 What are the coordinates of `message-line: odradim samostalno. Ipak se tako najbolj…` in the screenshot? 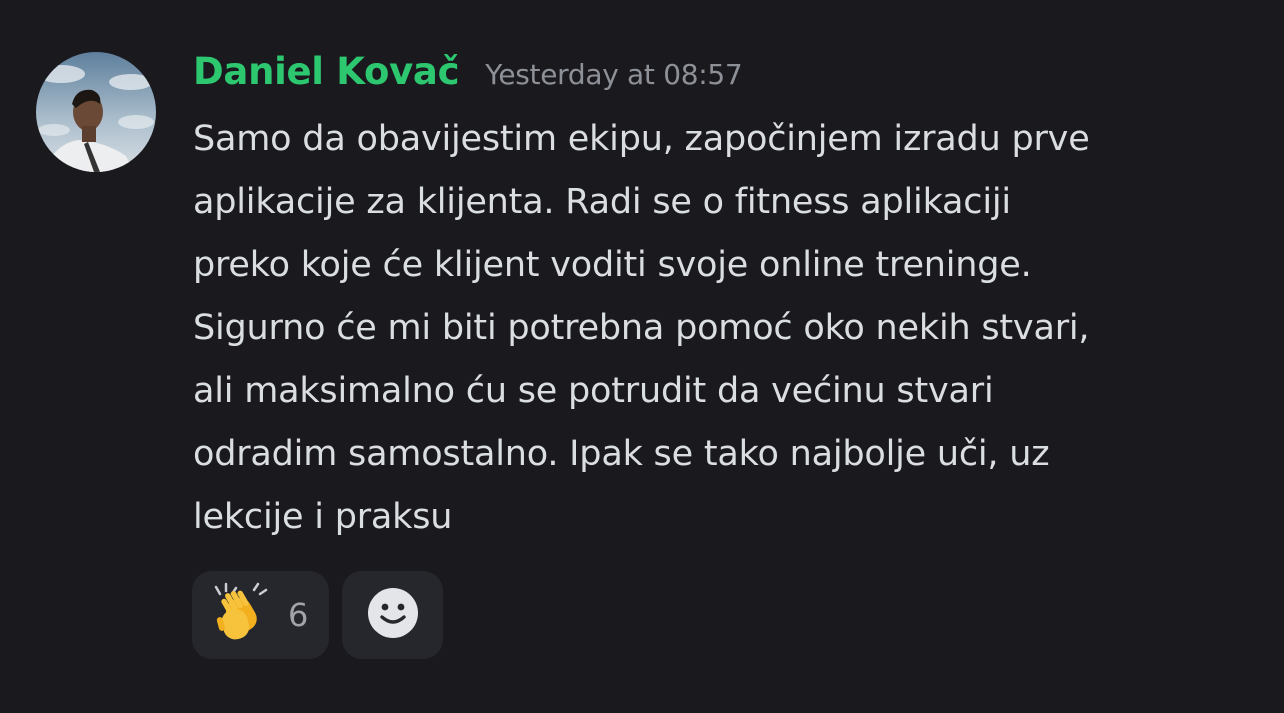 It's located at (621, 454).